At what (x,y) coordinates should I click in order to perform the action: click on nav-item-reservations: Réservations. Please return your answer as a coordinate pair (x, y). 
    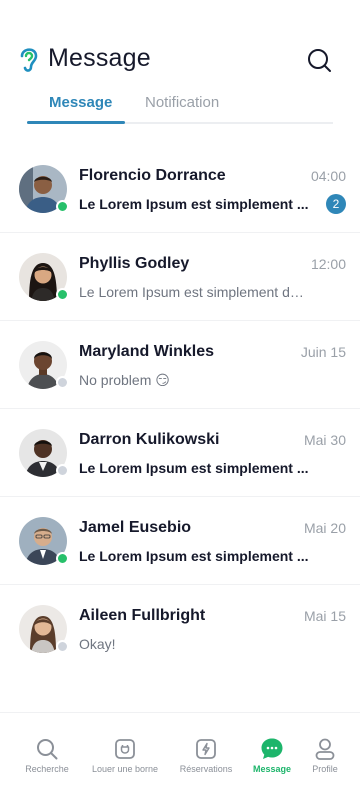
    Looking at the image, I should click on (206, 755).